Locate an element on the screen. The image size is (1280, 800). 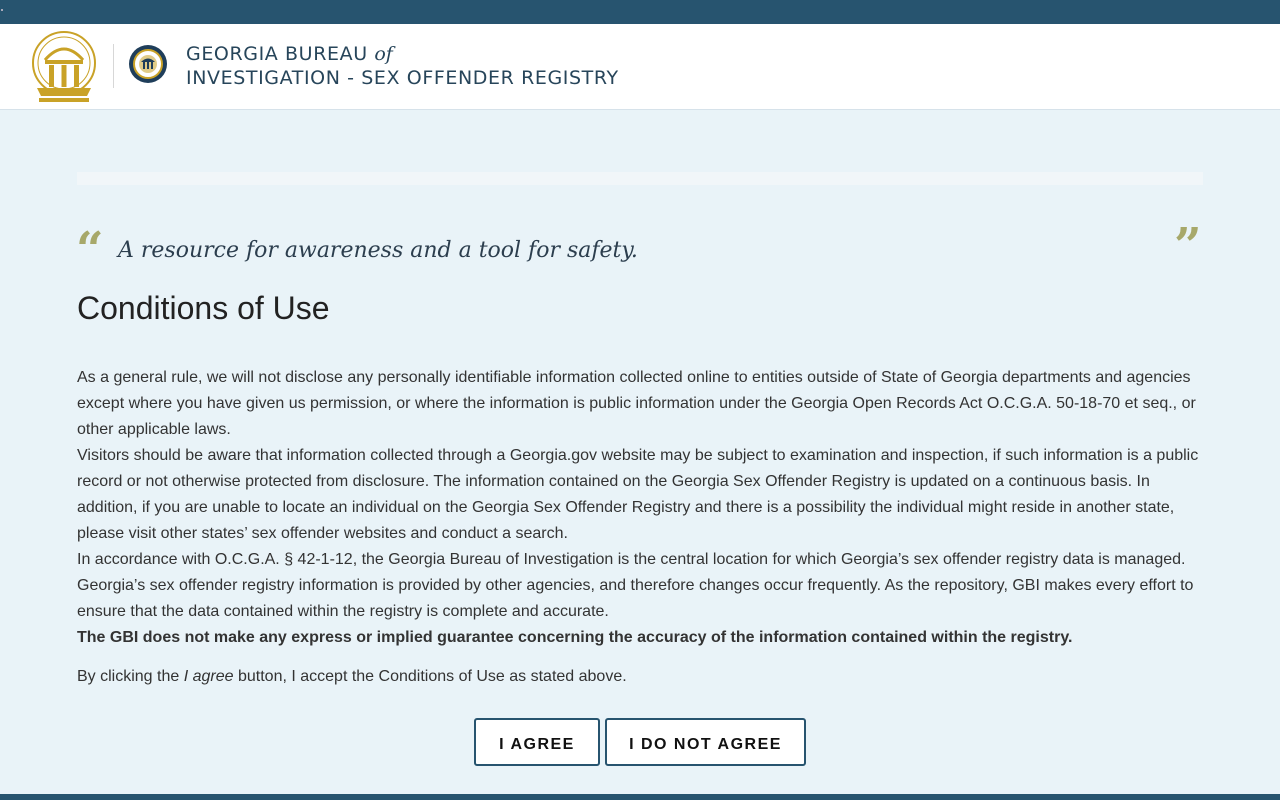
bottom-bar is located at coordinates (640, 797).